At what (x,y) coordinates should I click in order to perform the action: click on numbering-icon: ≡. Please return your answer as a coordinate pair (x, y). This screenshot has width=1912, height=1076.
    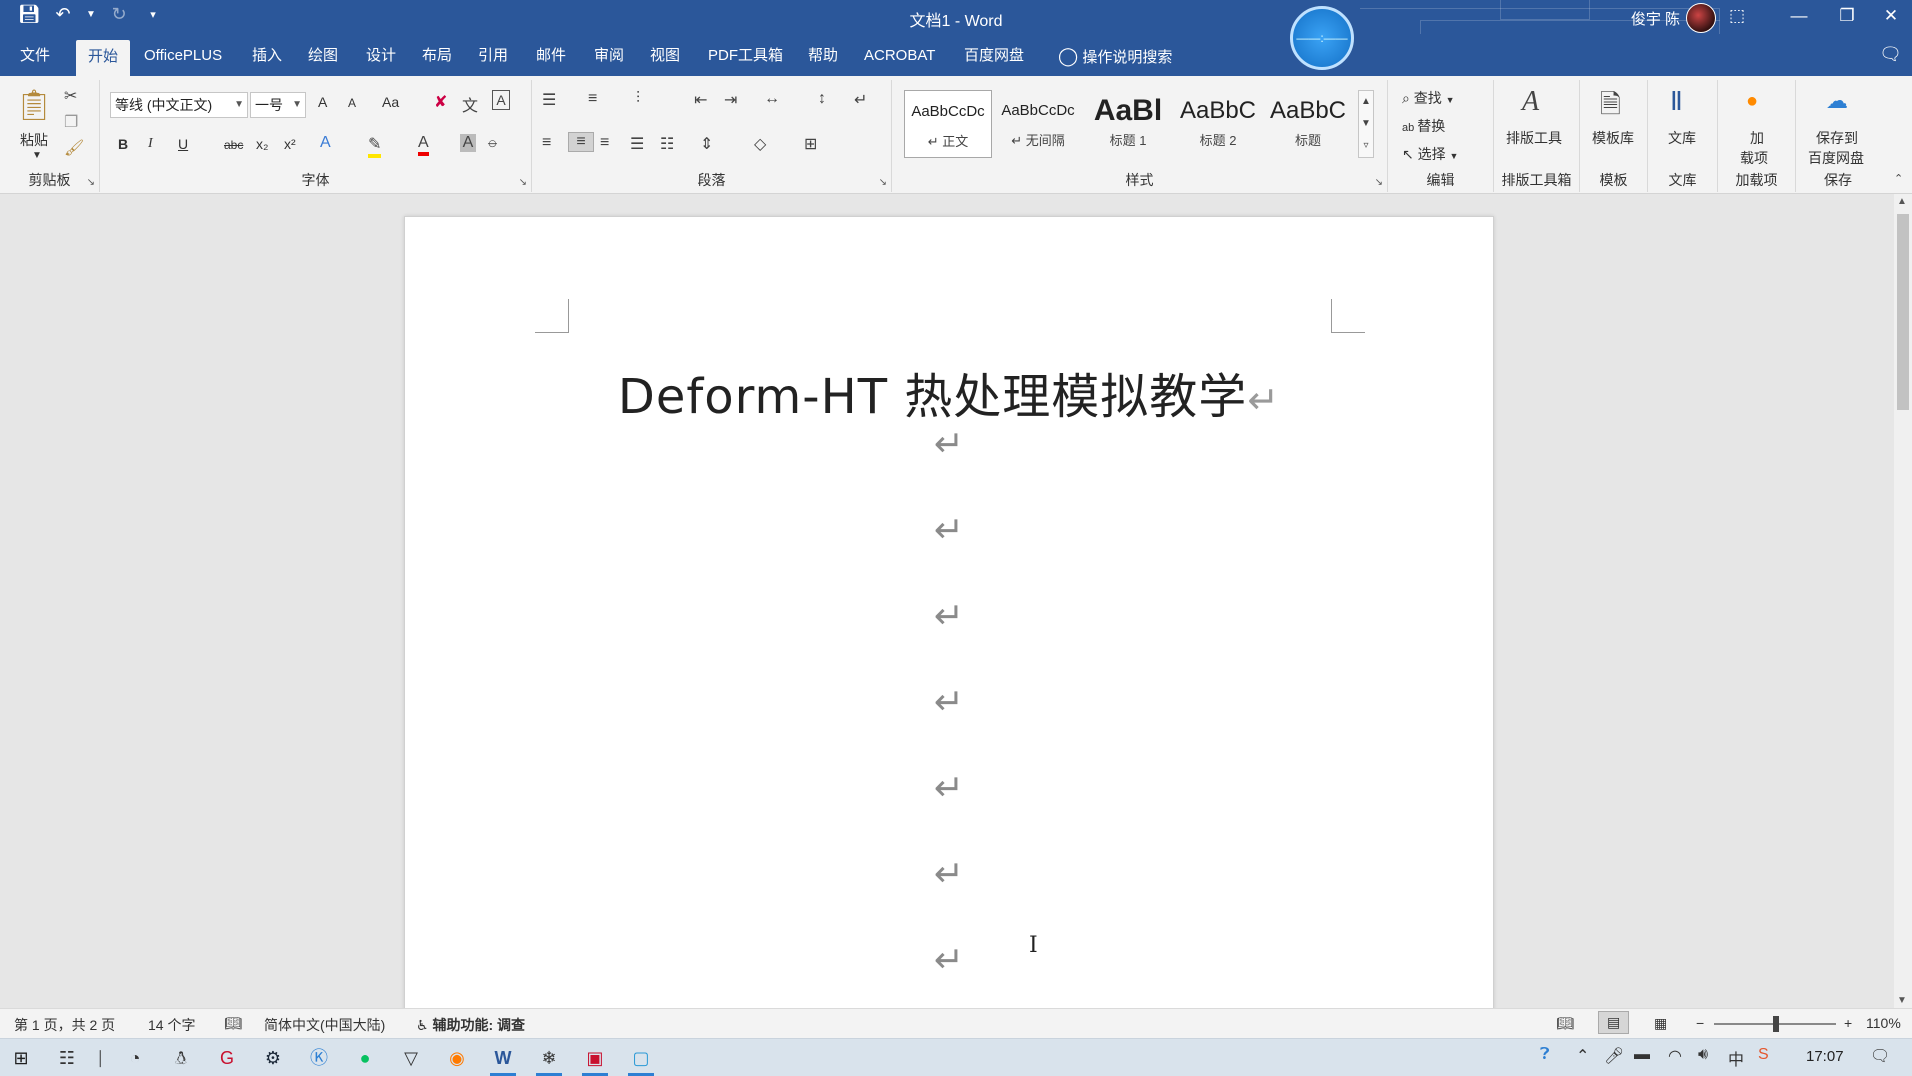
    Looking at the image, I should click on (592, 99).